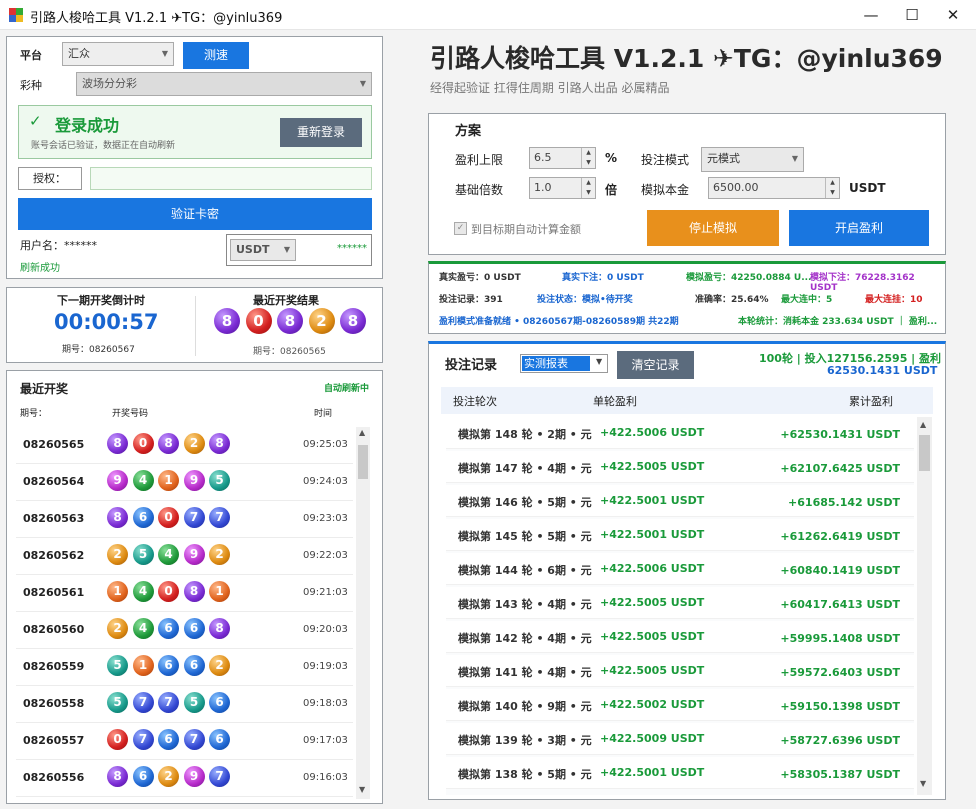  I want to click on history-period: 08260561, so click(54, 592).